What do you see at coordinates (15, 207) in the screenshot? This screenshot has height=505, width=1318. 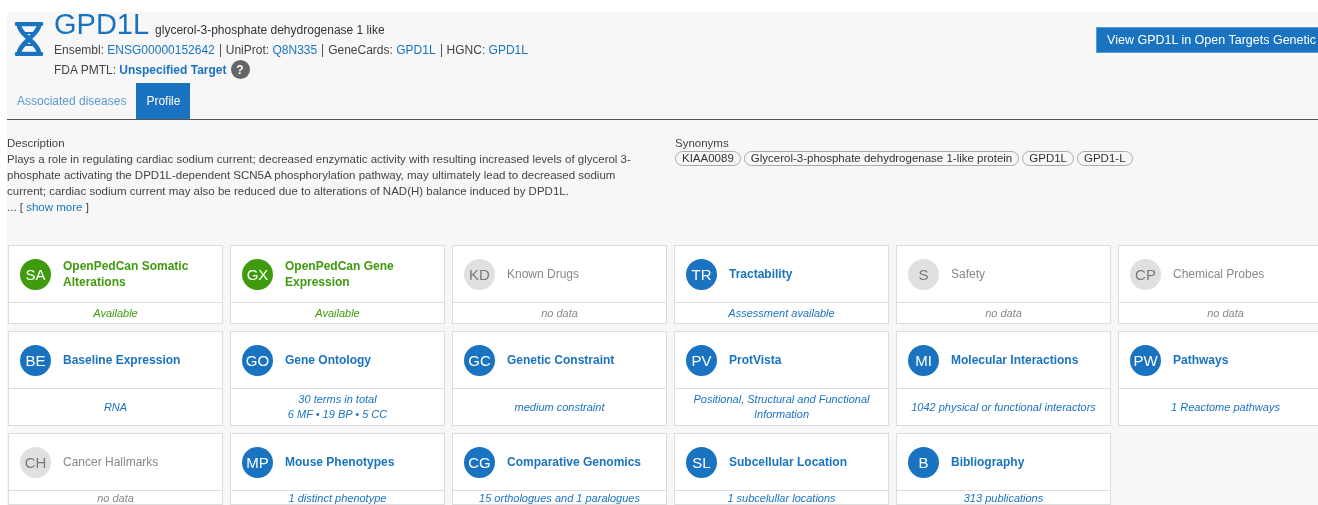 I see `ellipsis-text: ... [` at bounding box center [15, 207].